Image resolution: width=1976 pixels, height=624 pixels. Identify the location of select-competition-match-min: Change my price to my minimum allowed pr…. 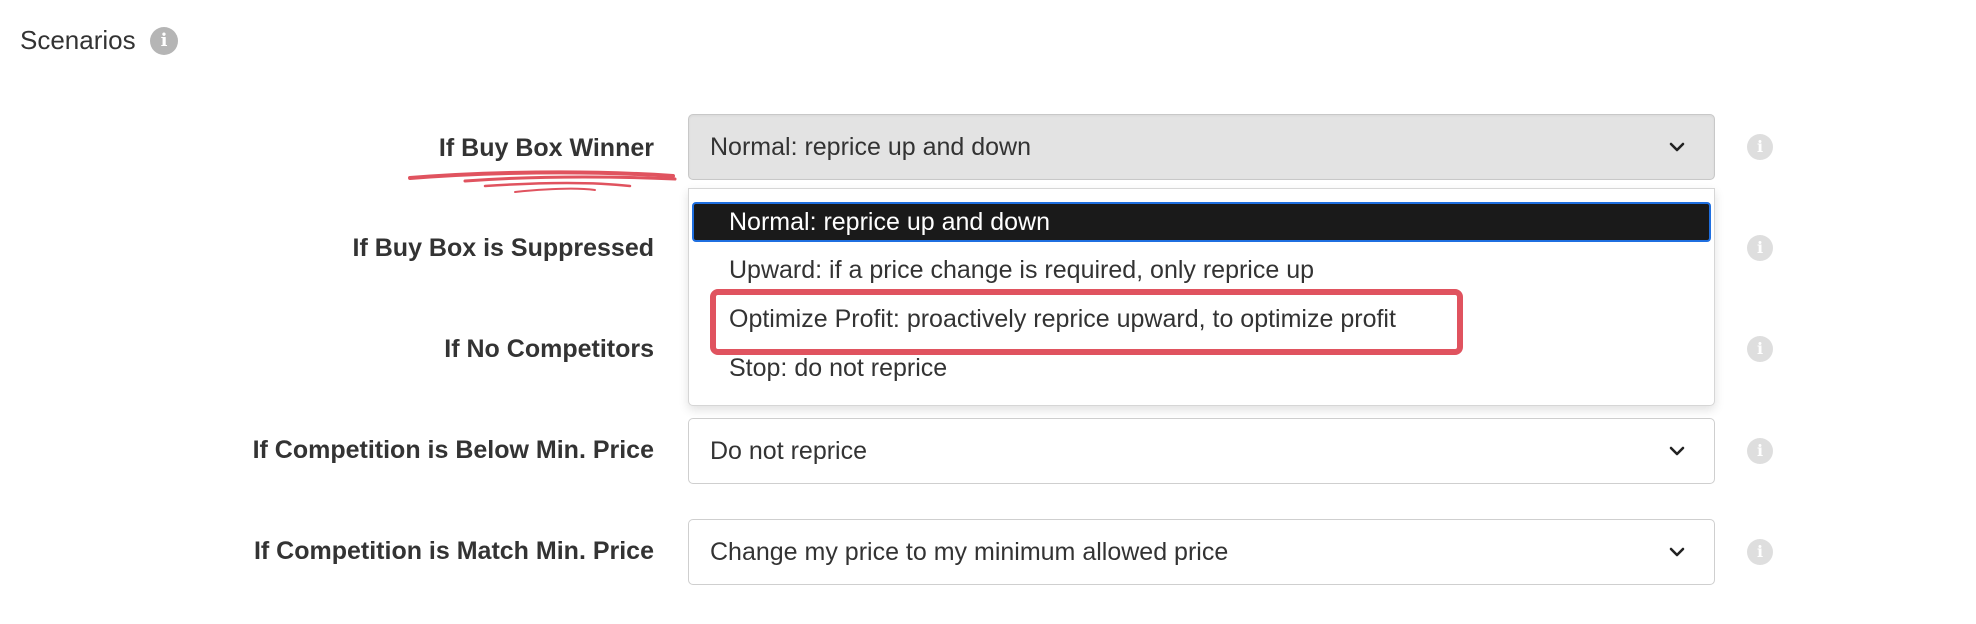
(1201, 552).